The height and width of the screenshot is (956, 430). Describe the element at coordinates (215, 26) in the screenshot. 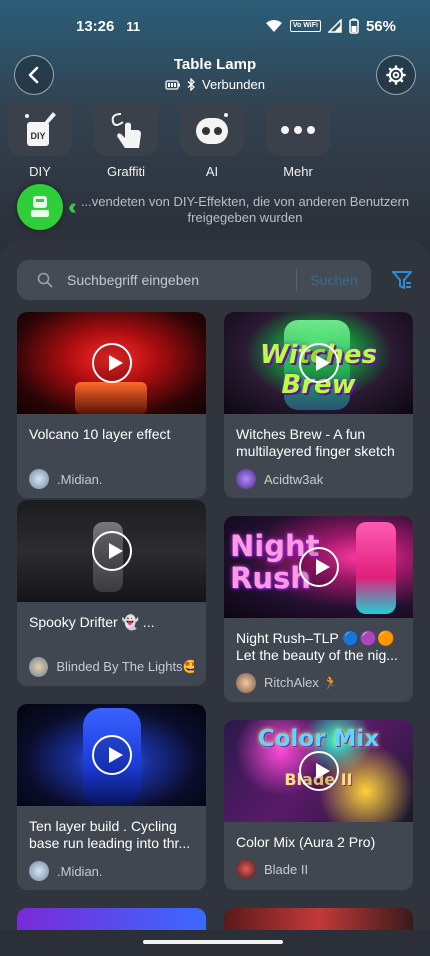

I see `status-bar: 13:26 11 Vo WiFi 56%` at that location.